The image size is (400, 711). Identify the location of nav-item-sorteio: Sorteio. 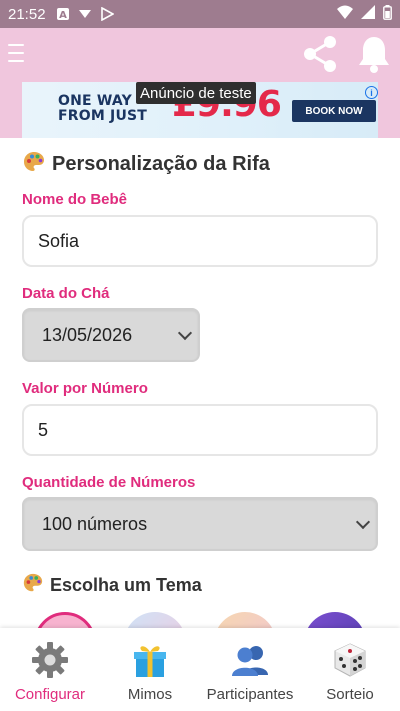
(350, 669).